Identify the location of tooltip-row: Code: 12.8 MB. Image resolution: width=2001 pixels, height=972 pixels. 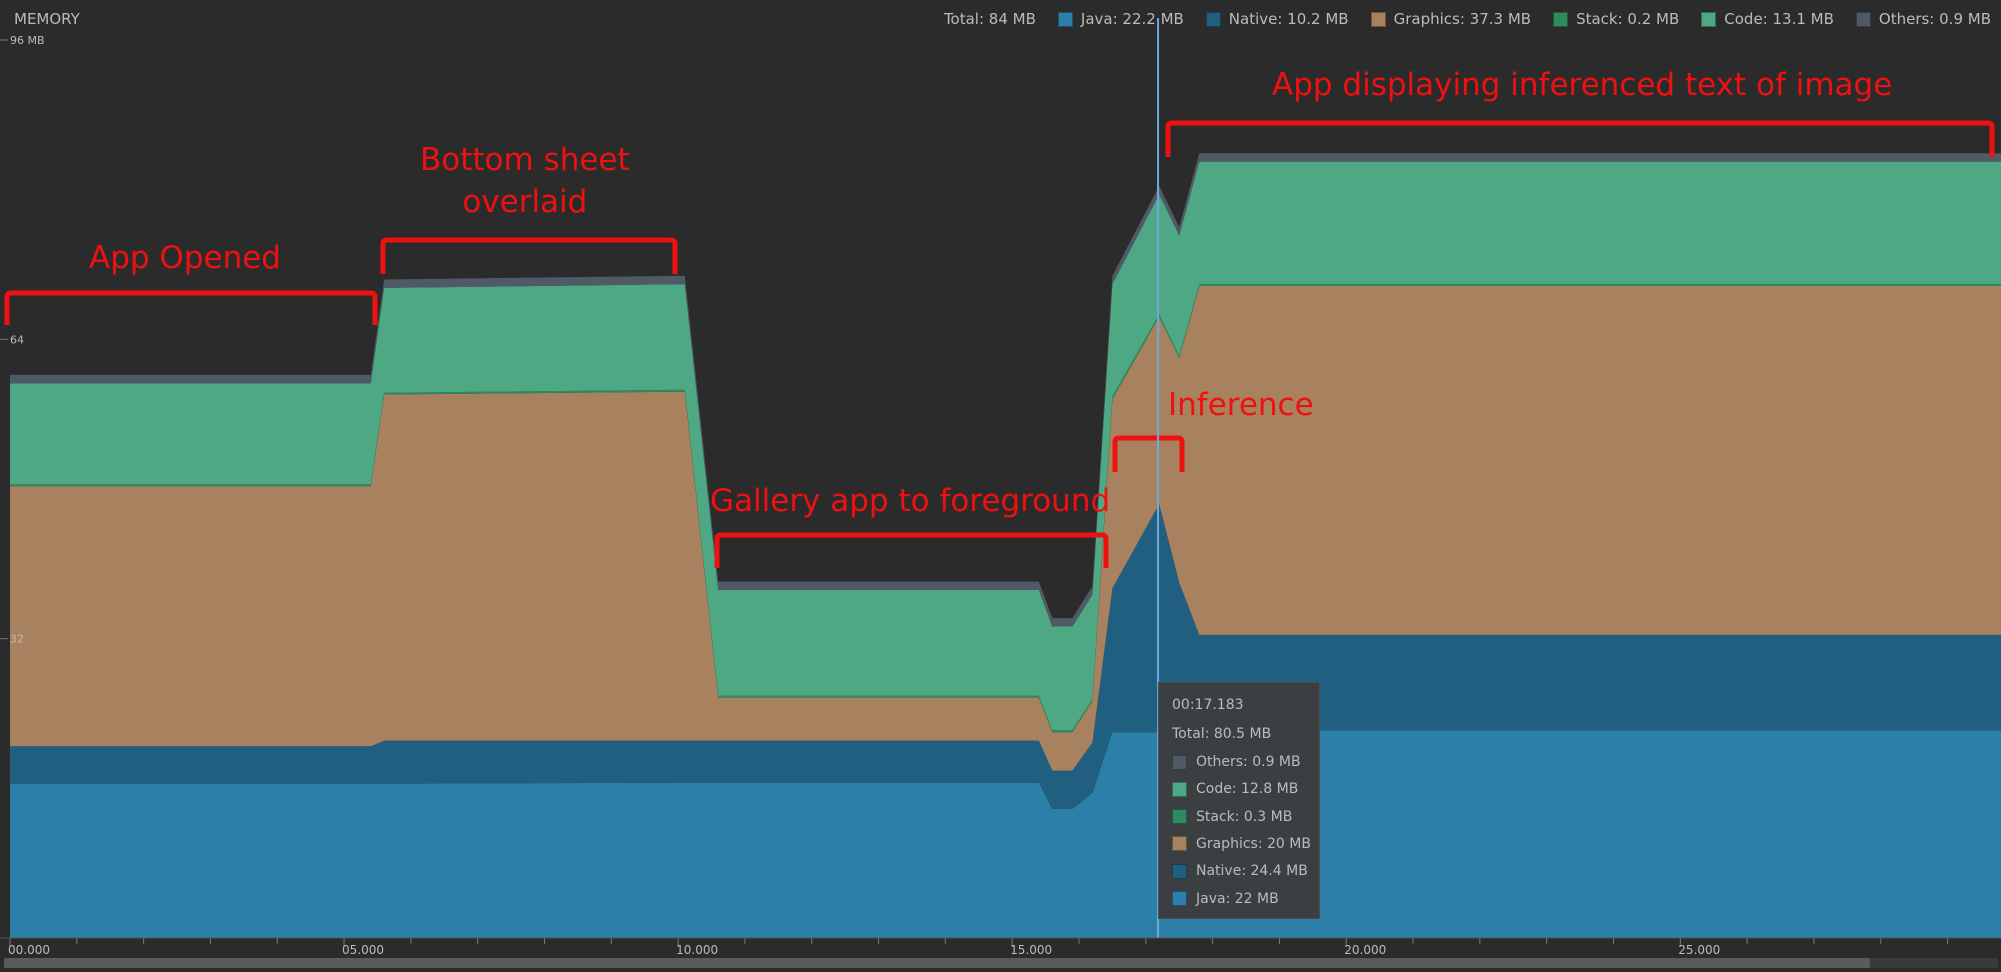
(1235, 789).